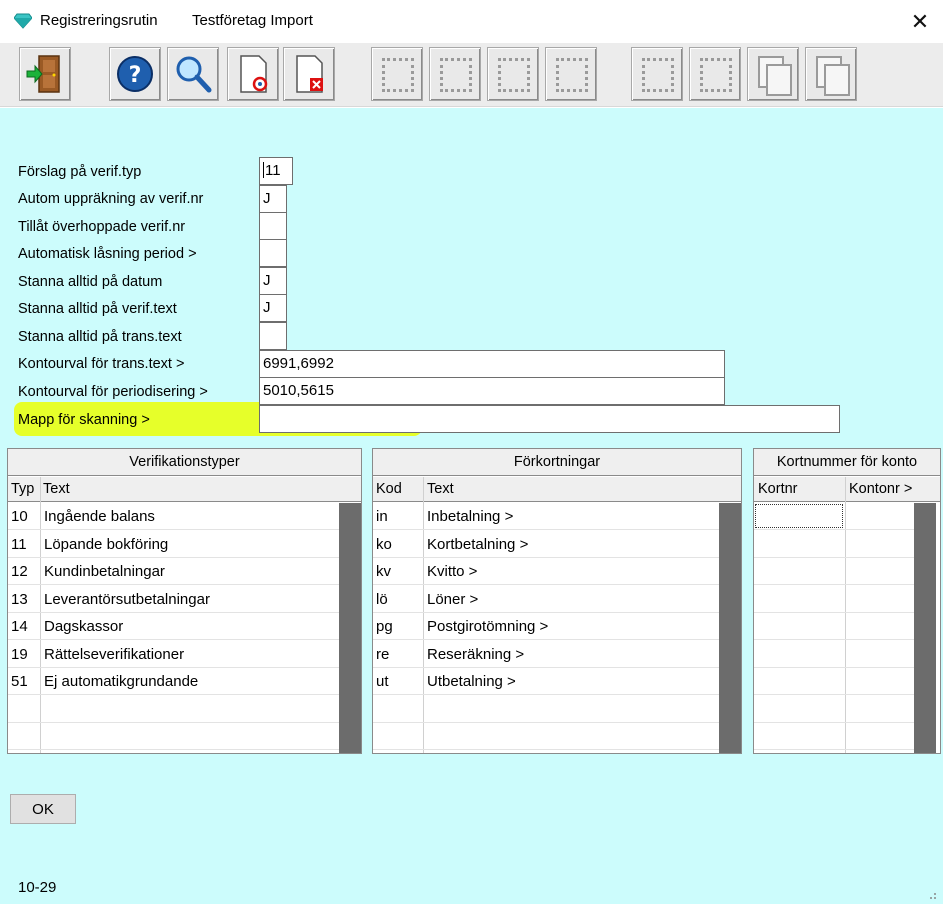 This screenshot has height=904, width=943. What do you see at coordinates (173, 681) in the screenshot?
I see `table-row: 51 Ej automatikgrundande` at bounding box center [173, 681].